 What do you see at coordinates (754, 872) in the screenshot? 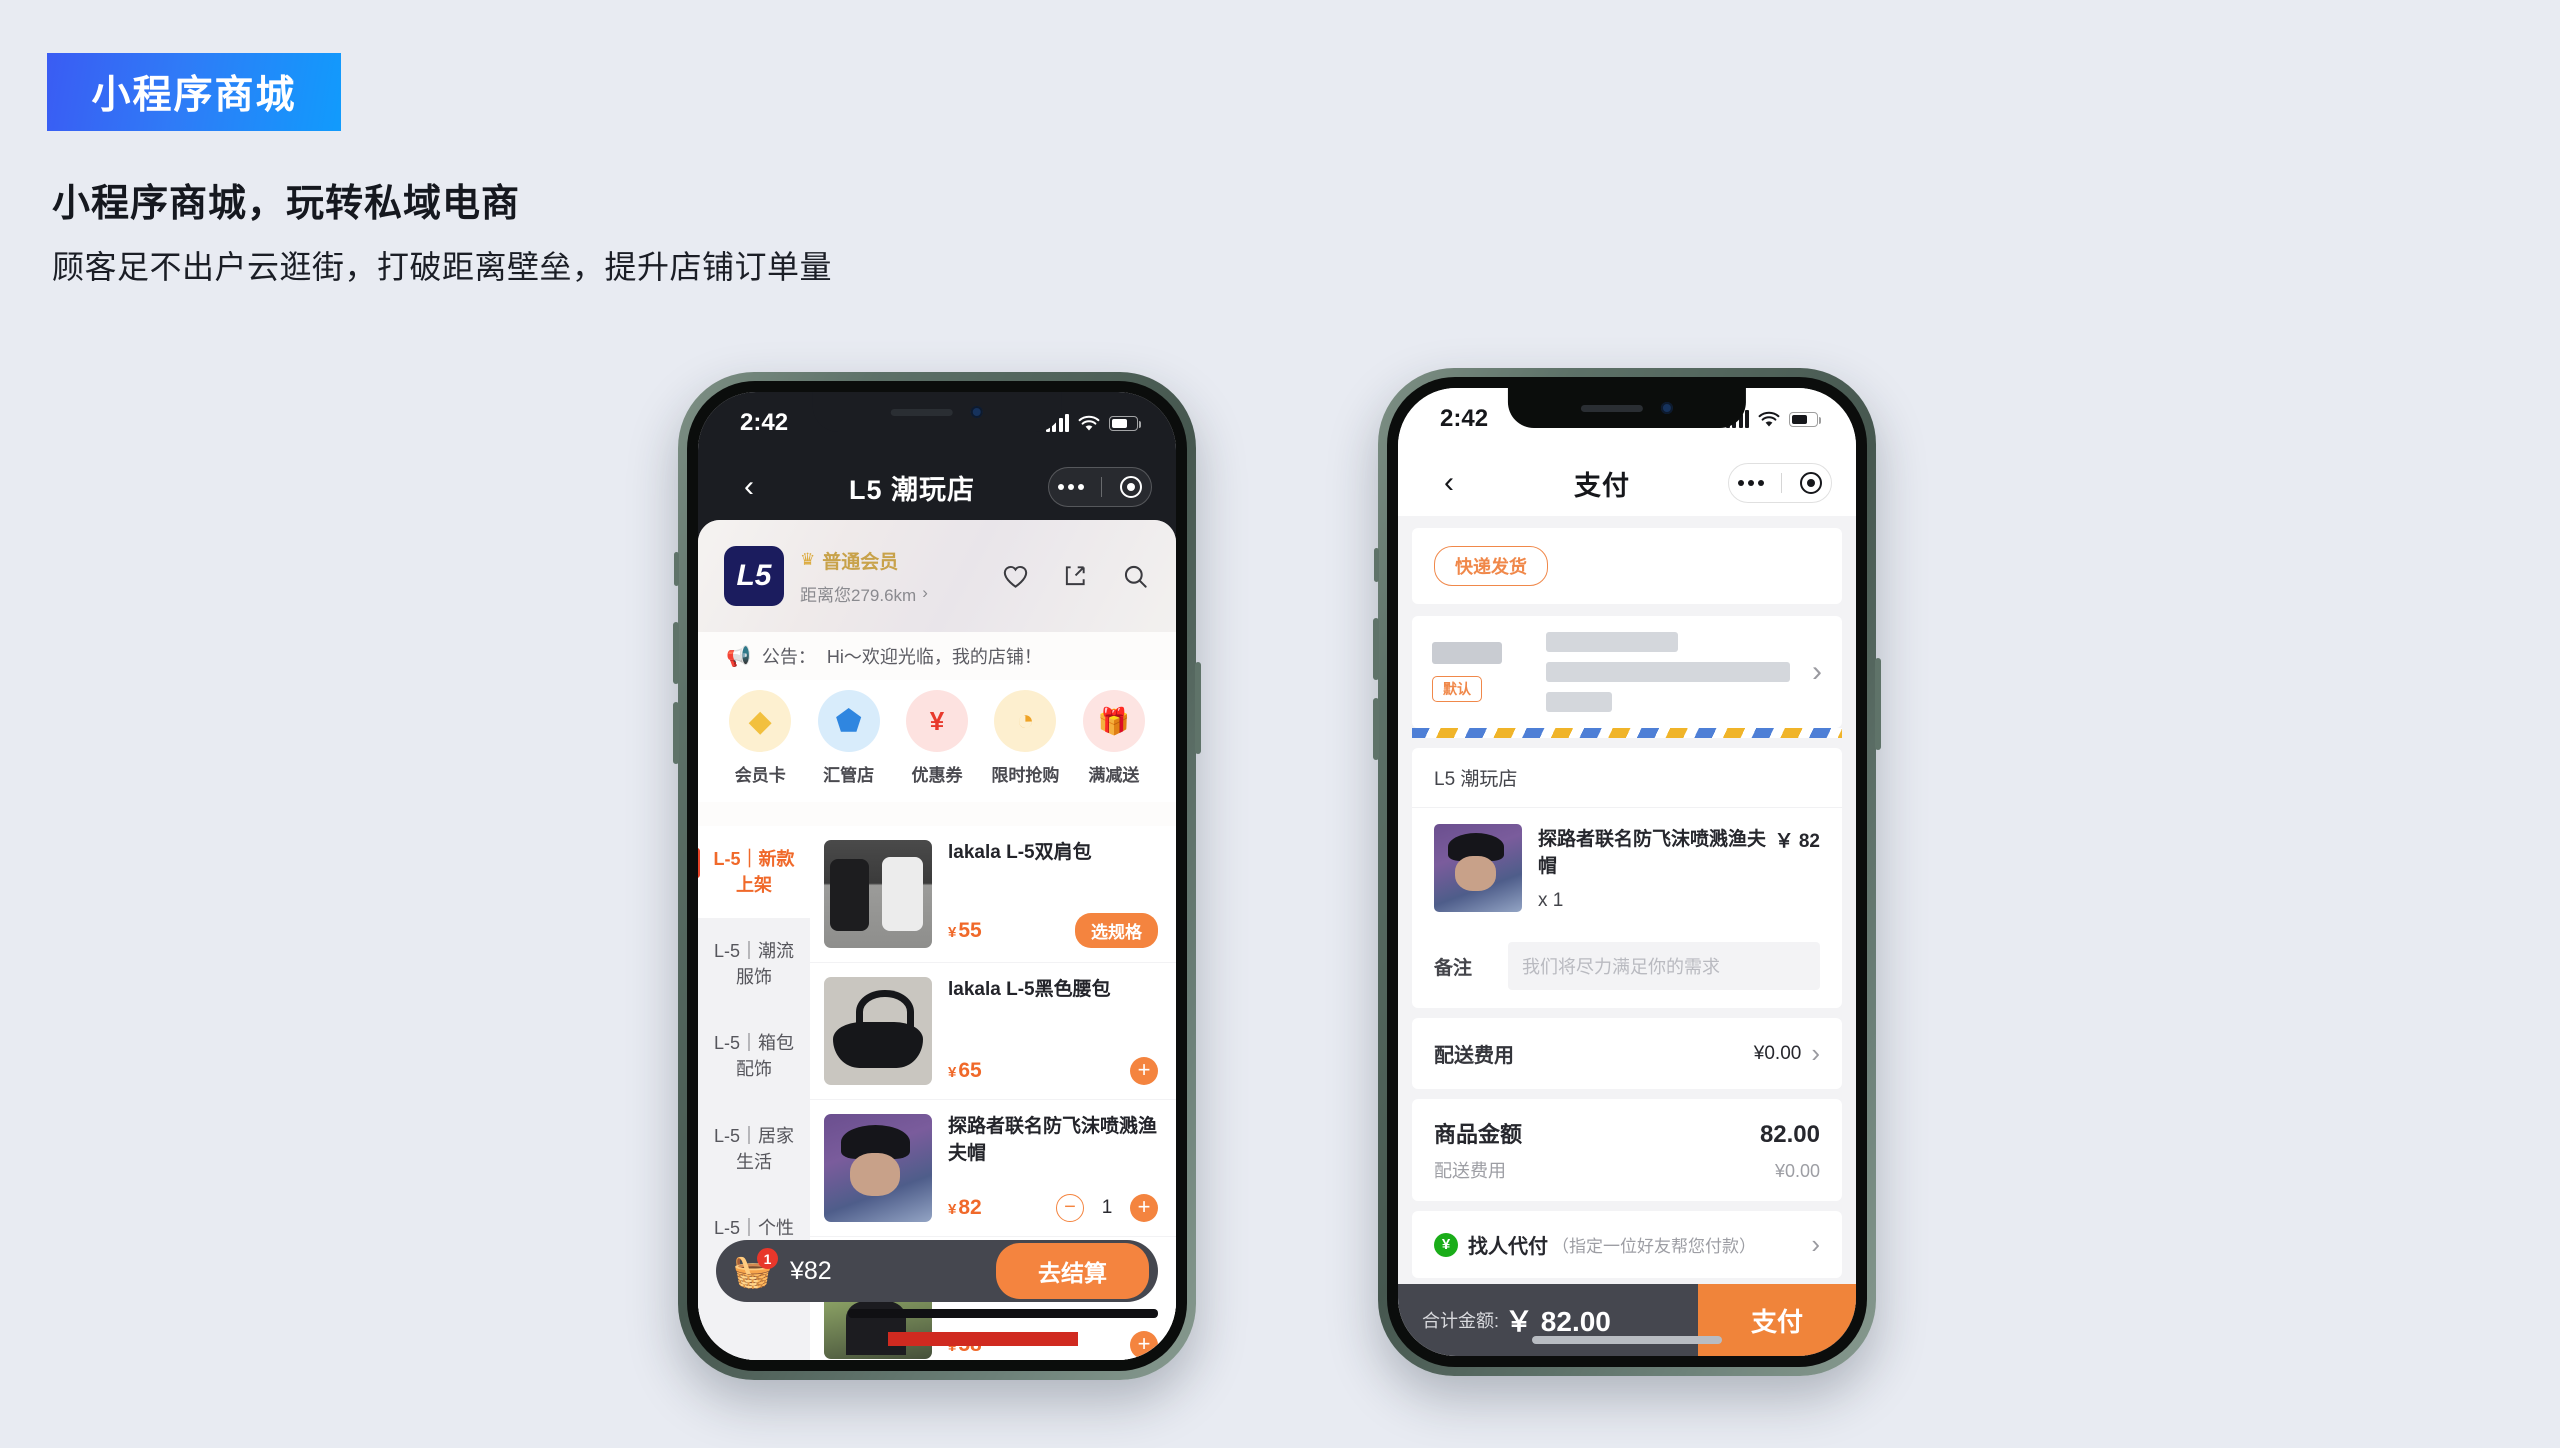
I see `sidebar-item-new: L-5｜新款上架` at bounding box center [754, 872].